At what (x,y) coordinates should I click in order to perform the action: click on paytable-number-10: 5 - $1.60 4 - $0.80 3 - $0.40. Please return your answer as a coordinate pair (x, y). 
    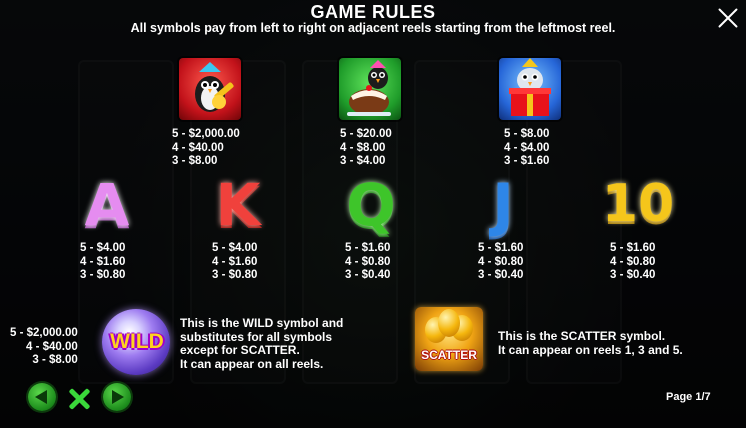
    Looking at the image, I should click on (633, 261).